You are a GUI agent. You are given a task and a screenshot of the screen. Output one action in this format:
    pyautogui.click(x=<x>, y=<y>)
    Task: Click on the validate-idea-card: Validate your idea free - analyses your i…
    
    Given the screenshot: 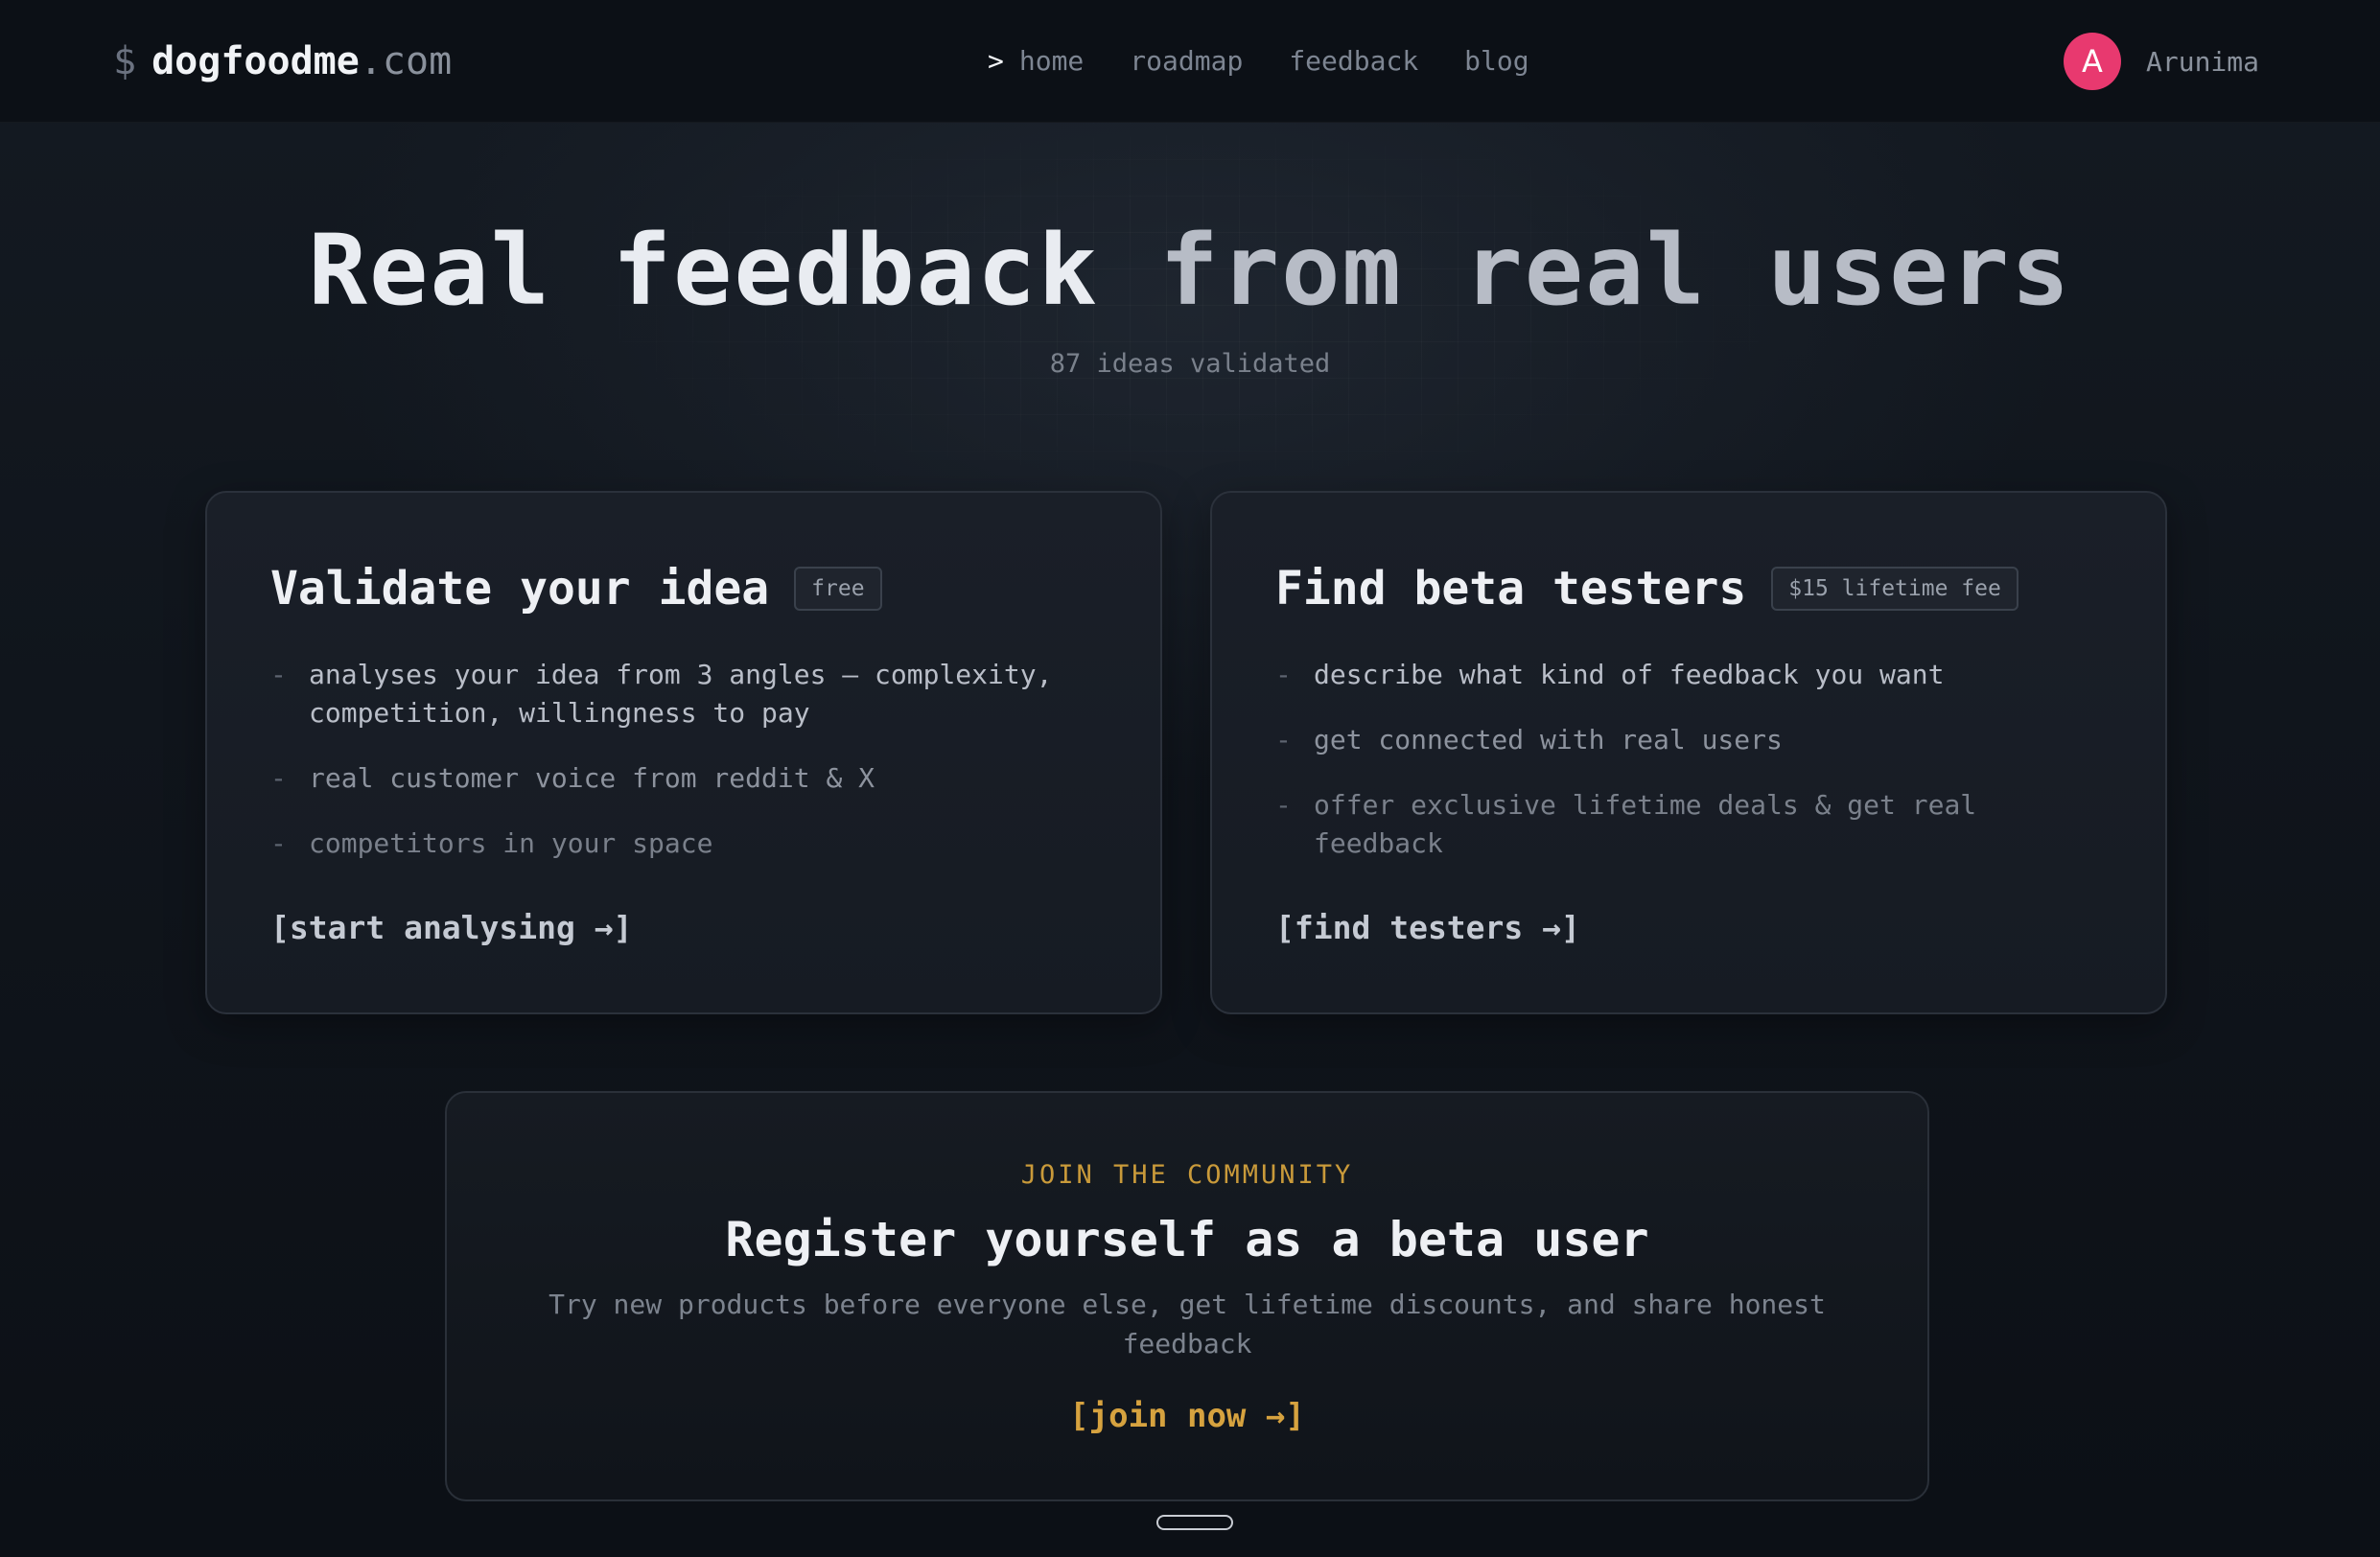 What is the action you would take?
    pyautogui.click(x=683, y=752)
    